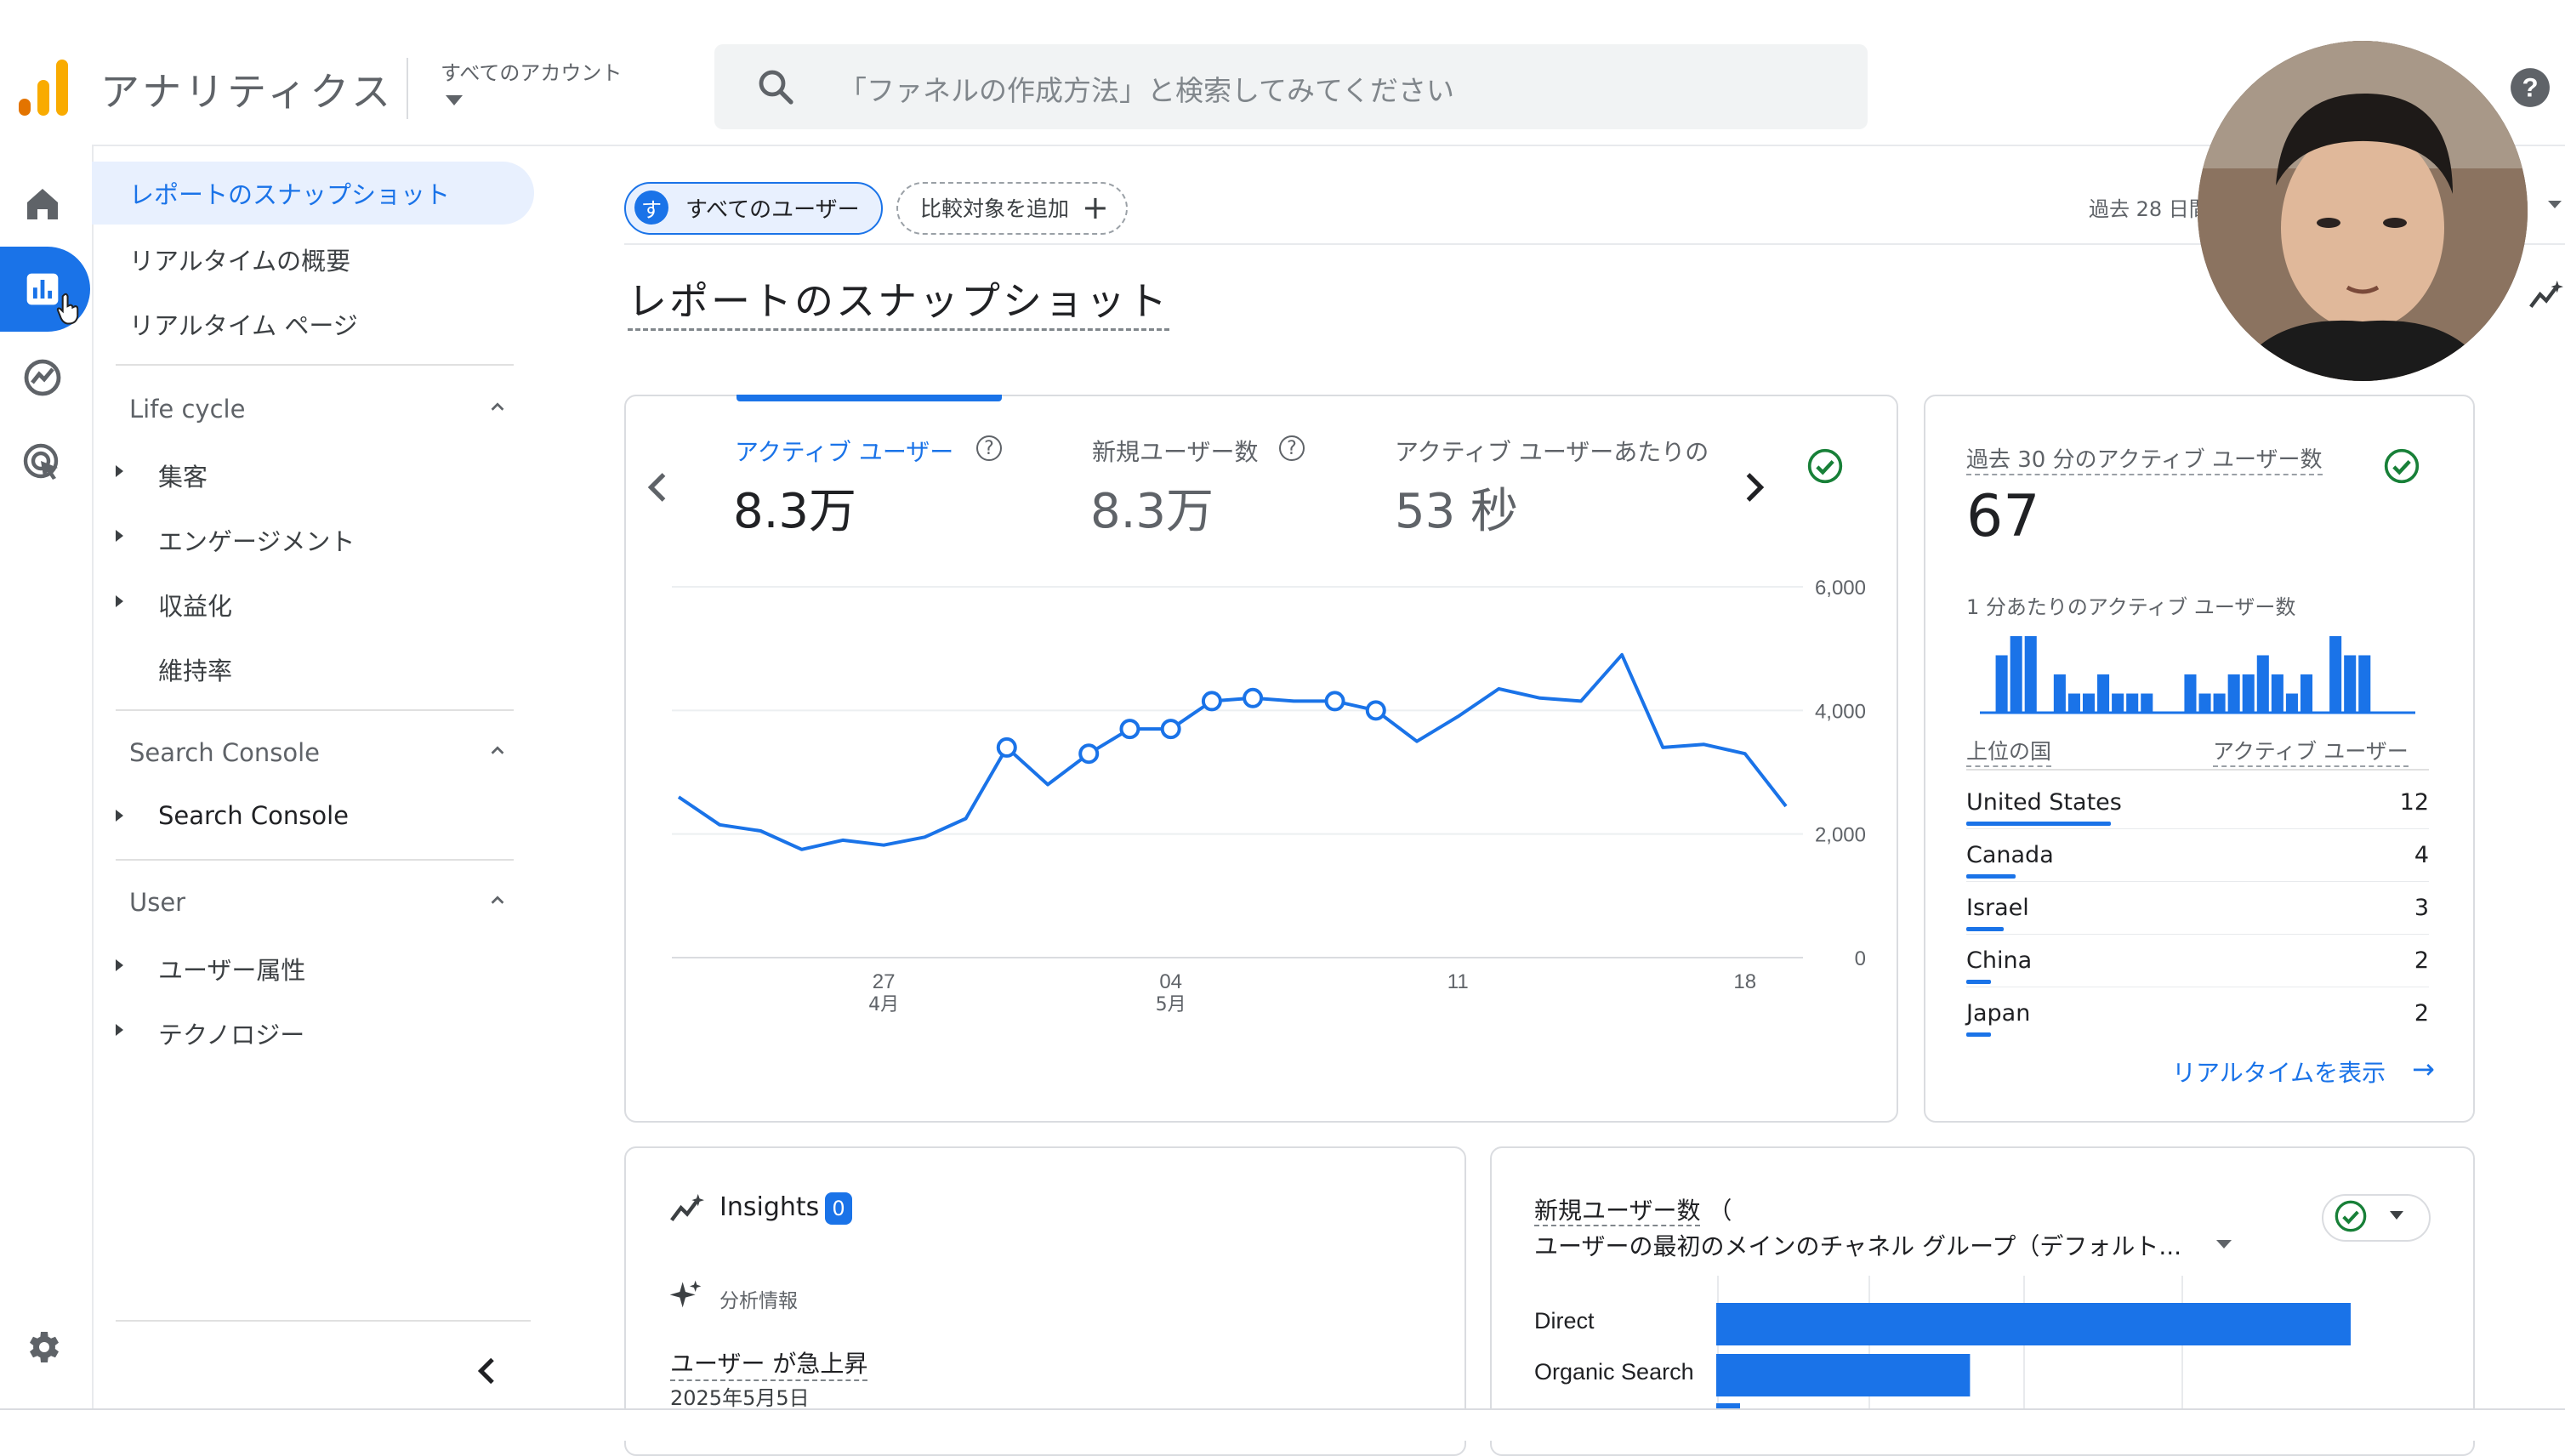 The width and height of the screenshot is (2565, 1456). I want to click on search-input: 「ファネルの作成方法」と検索してみてください, so click(1146, 88).